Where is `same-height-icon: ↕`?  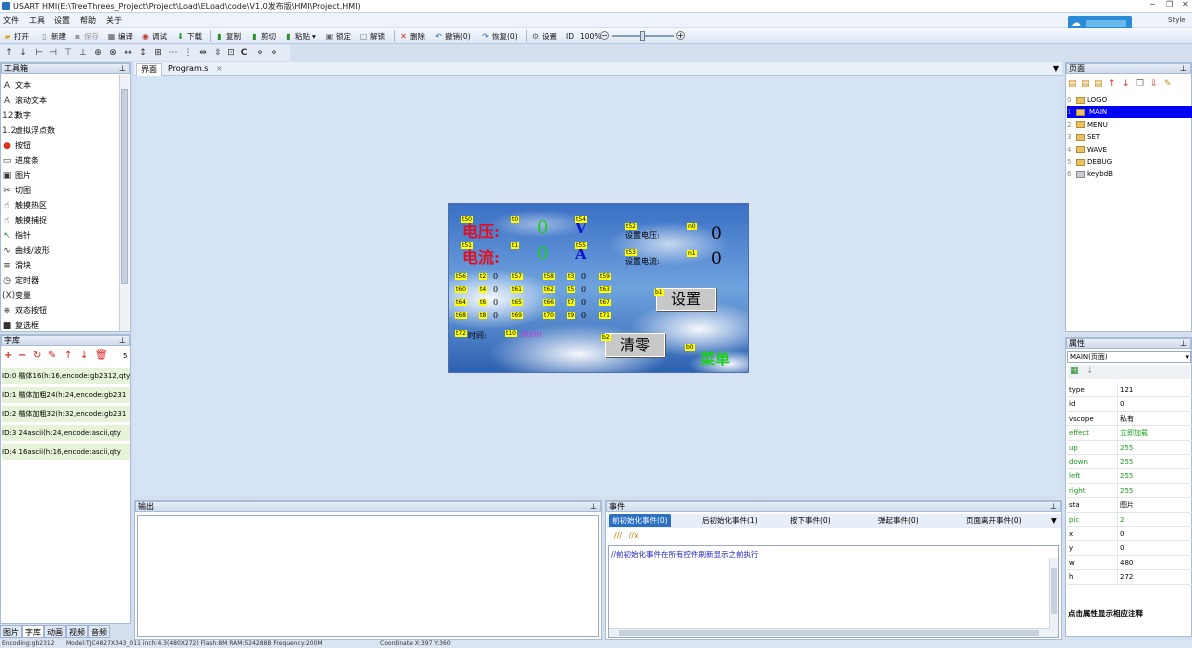 same-height-icon: ↕ is located at coordinates (143, 53).